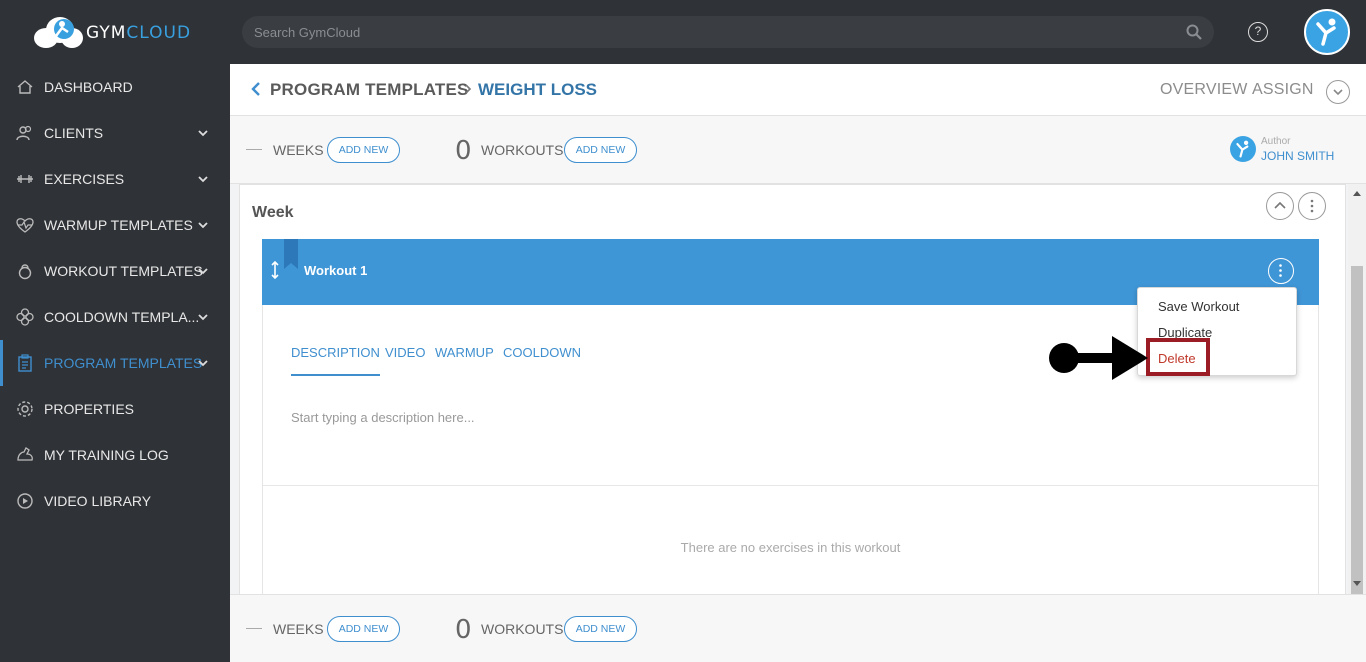 This screenshot has height=662, width=1366. Describe the element at coordinates (336, 270) in the screenshot. I see `workout-title: Workout 1` at that location.